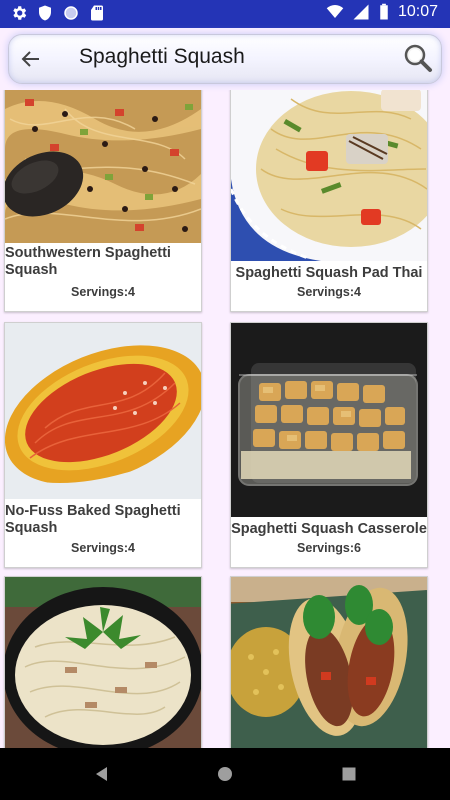  I want to click on search-header: Spaghetti Squash, so click(225, 59).